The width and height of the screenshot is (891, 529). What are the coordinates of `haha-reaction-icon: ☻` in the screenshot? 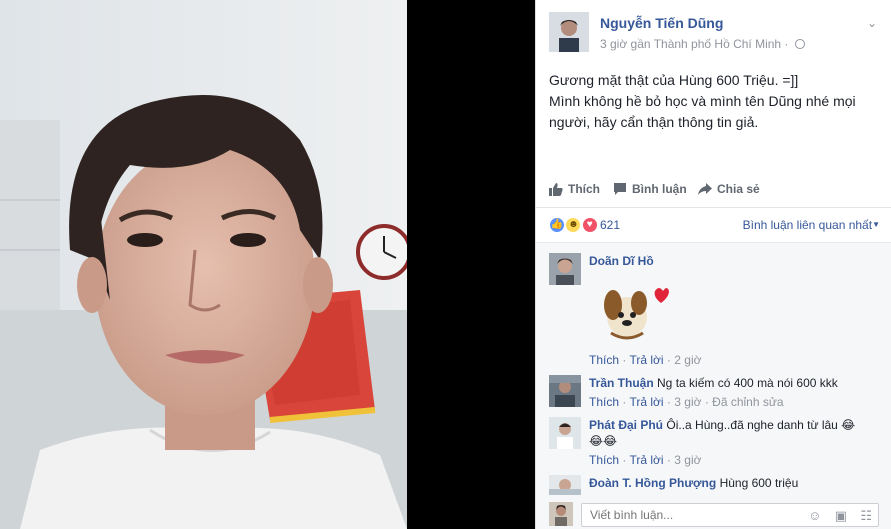 It's located at (573, 225).